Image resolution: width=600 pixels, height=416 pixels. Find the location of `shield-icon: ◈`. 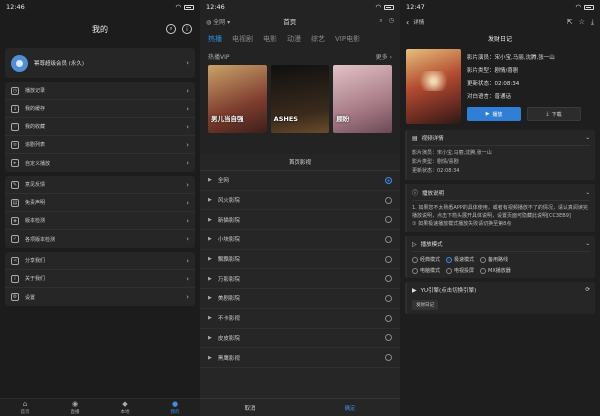

shield-icon: ◈ is located at coordinates (15, 220).